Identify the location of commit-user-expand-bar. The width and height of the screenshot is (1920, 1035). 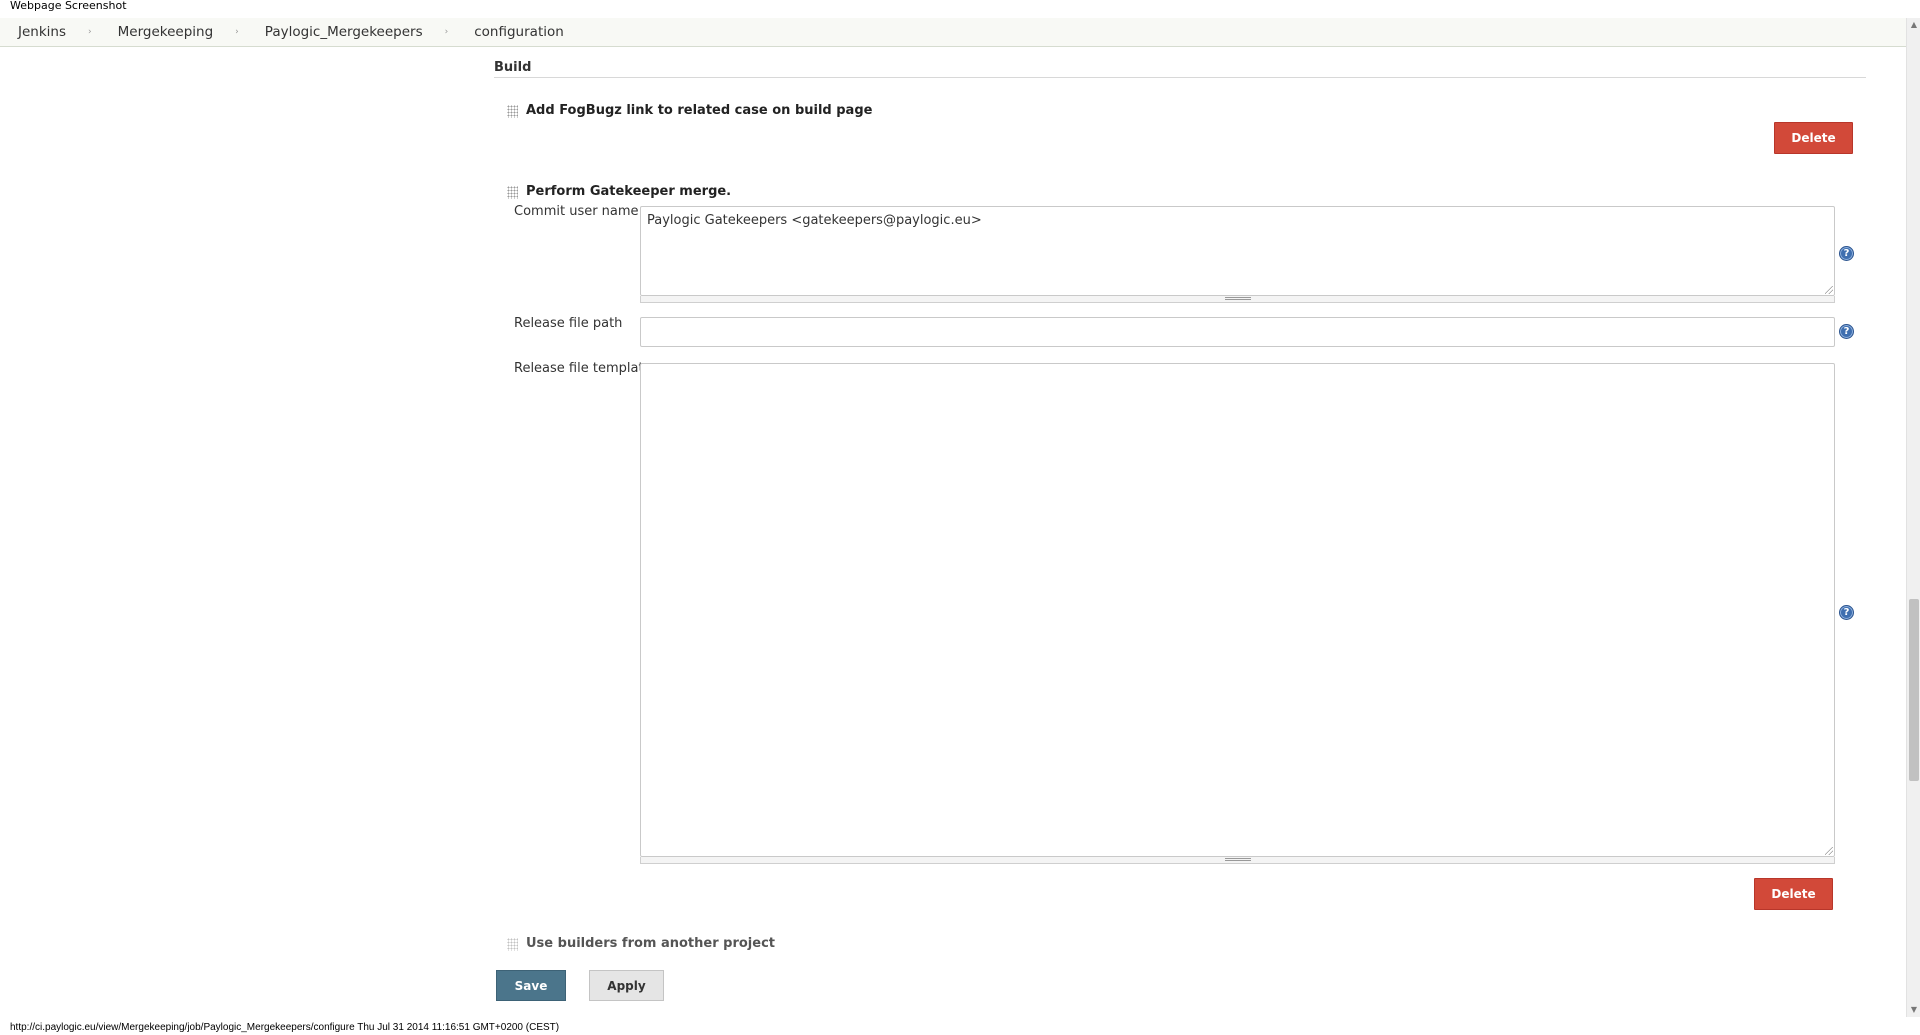
(1237, 299).